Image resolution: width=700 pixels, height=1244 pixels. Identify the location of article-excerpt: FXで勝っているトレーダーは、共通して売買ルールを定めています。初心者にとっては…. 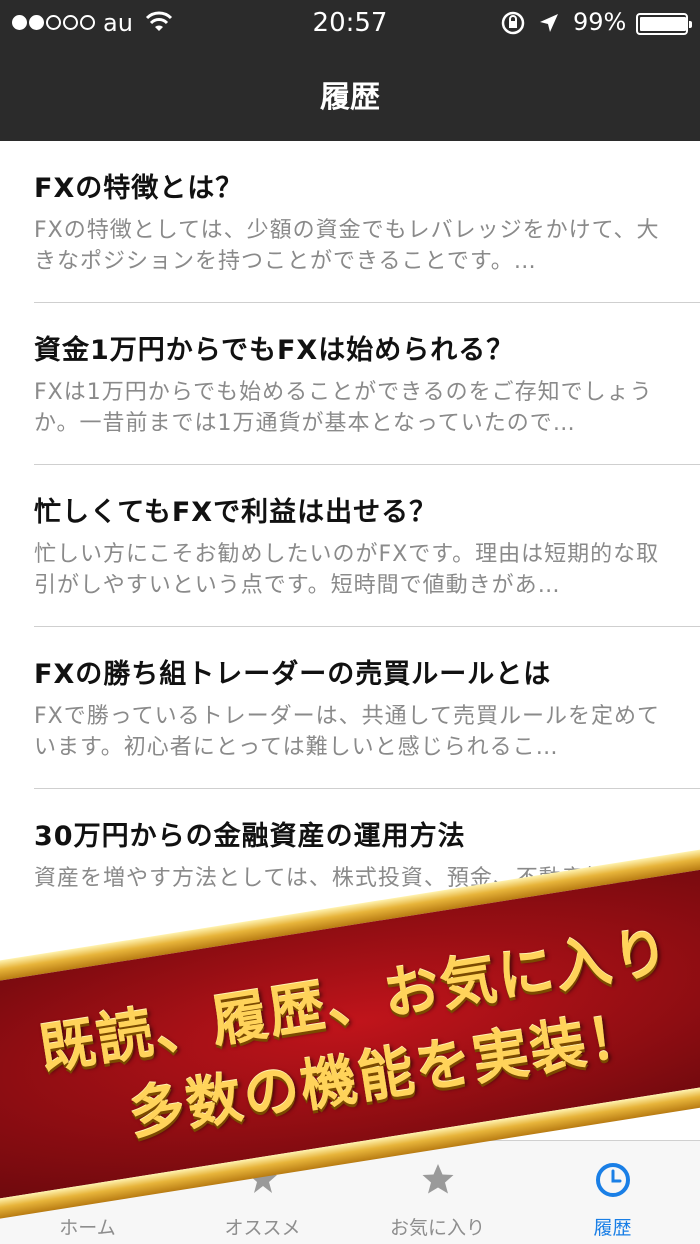
(347, 732).